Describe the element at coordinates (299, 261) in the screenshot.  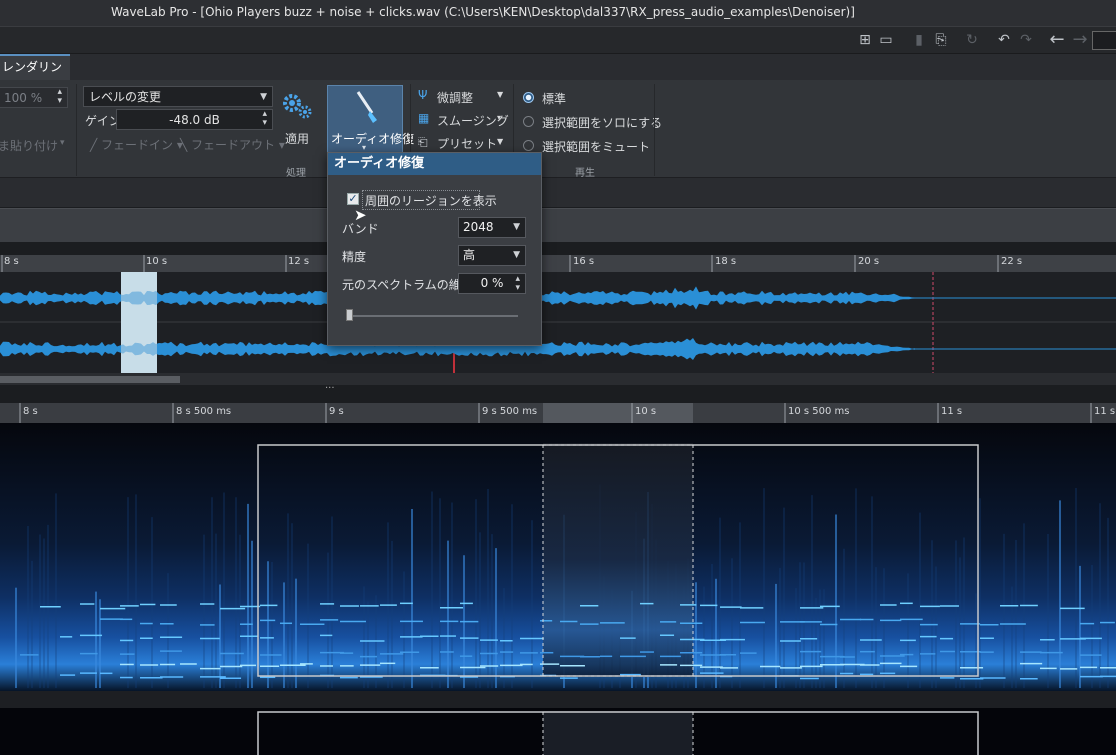
I see `tick-label: 12 s` at that location.